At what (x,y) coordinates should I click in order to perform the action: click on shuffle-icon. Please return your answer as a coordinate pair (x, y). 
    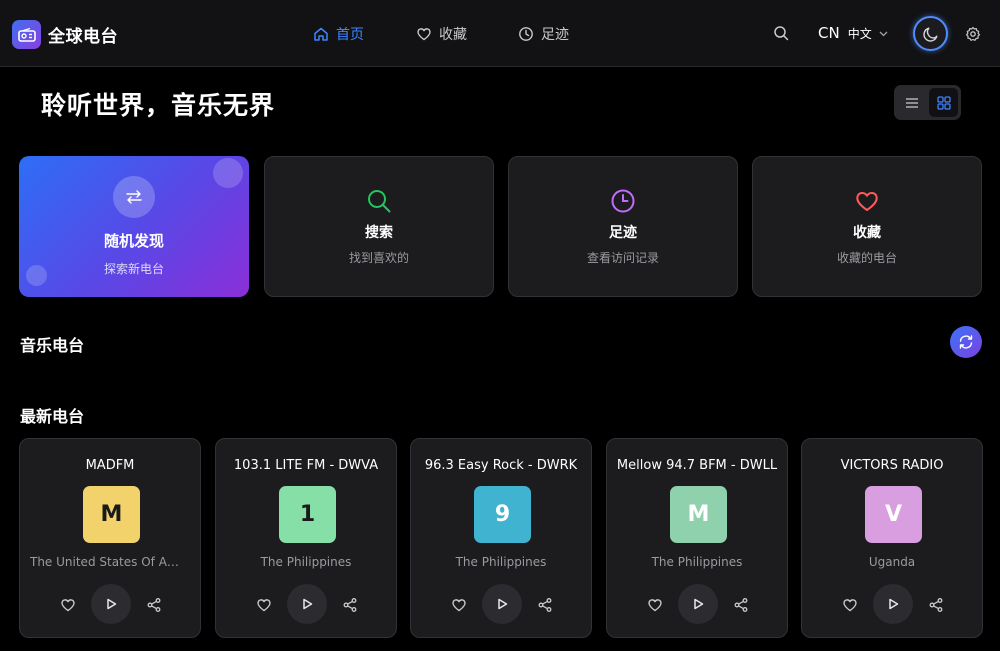
    Looking at the image, I should click on (134, 197).